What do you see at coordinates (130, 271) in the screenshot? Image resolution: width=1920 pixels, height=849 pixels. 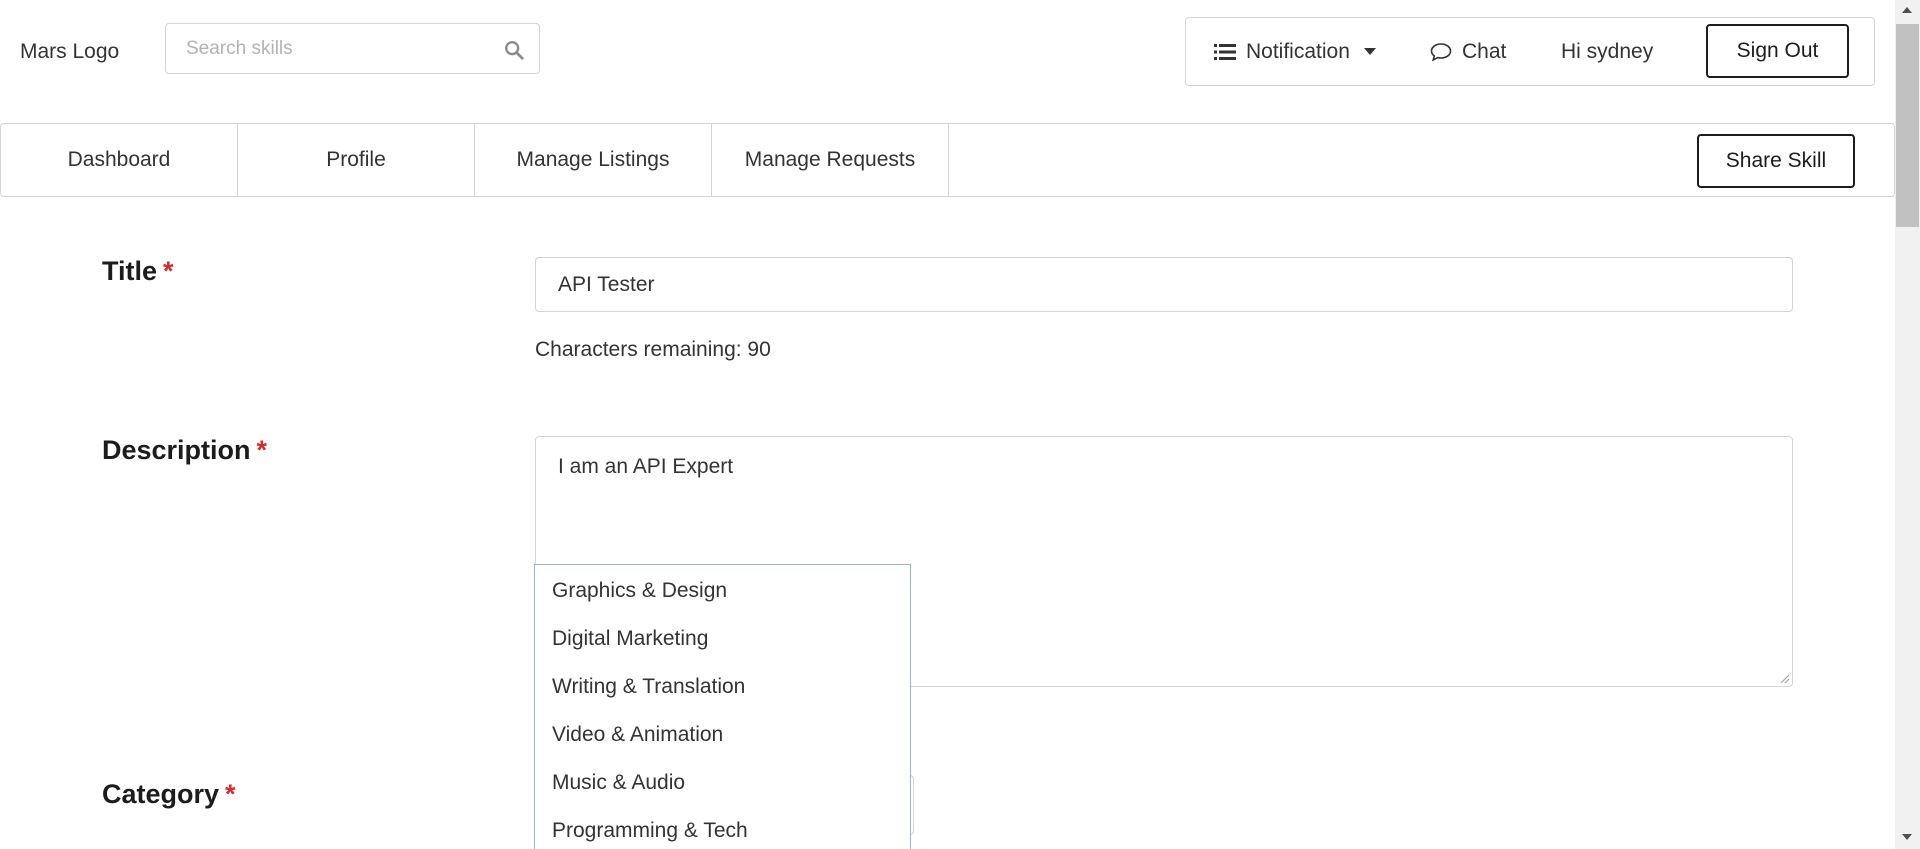 I see `title-label-text: Title` at bounding box center [130, 271].